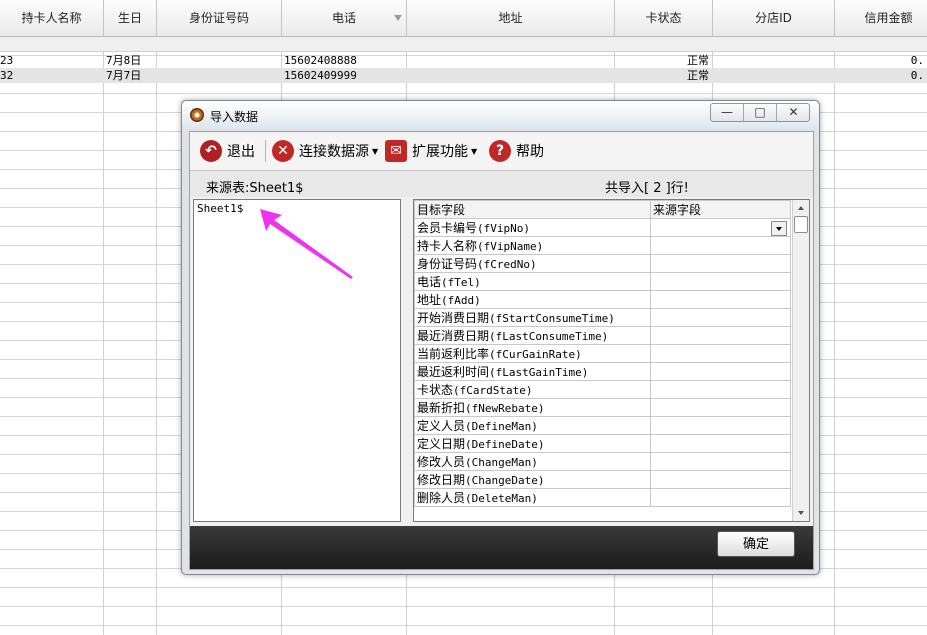 This screenshot has width=927, height=635. What do you see at coordinates (500, 115) in the screenshot?
I see `dialog-titlebar: 导入数据 — □ ✕` at bounding box center [500, 115].